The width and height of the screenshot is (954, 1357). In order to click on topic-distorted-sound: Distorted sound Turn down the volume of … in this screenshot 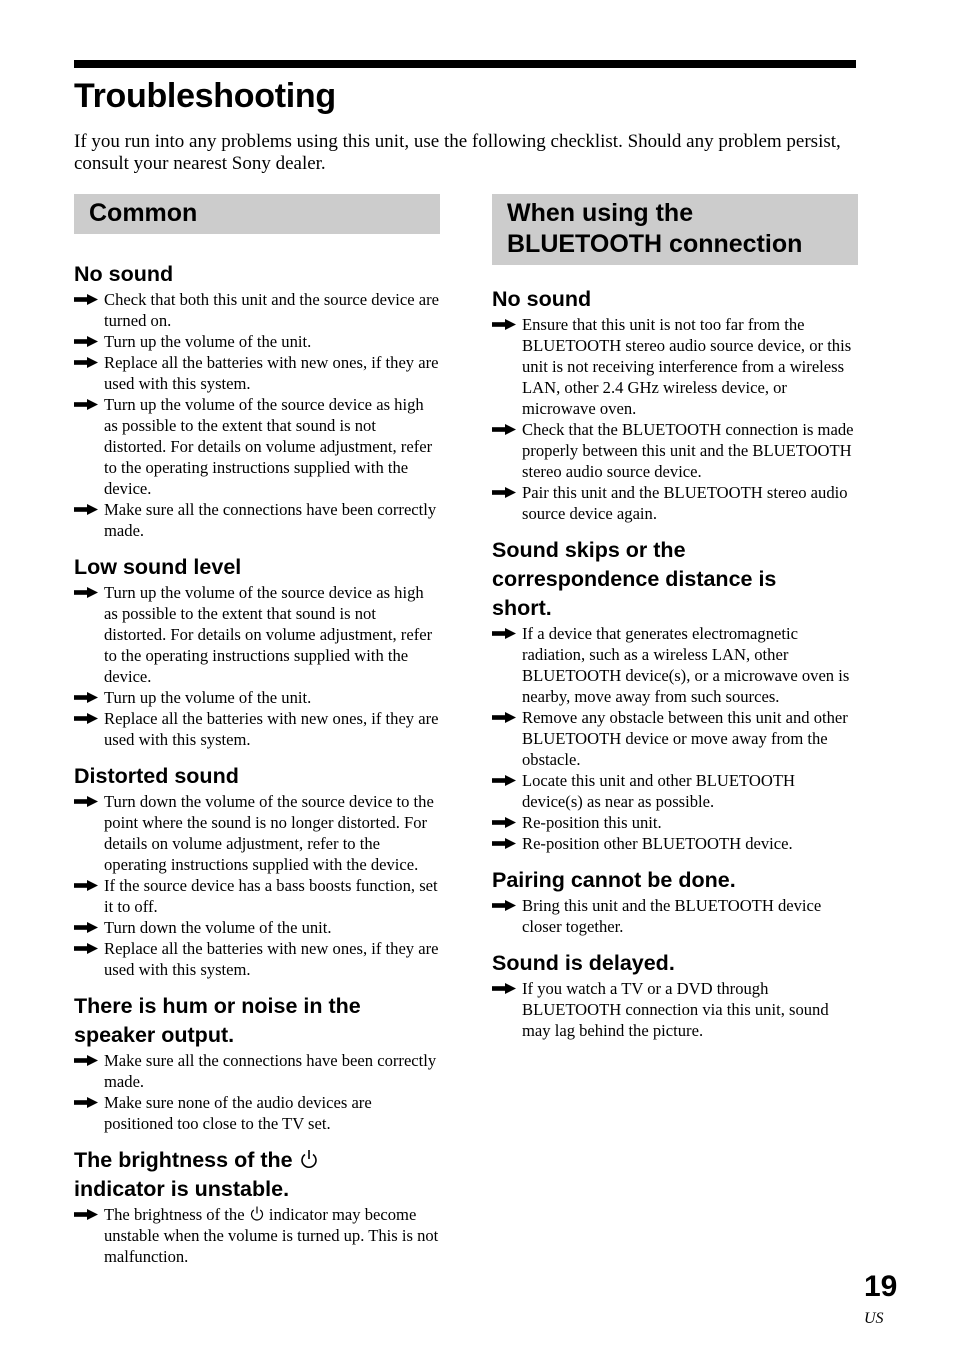, I will do `click(257, 871)`.